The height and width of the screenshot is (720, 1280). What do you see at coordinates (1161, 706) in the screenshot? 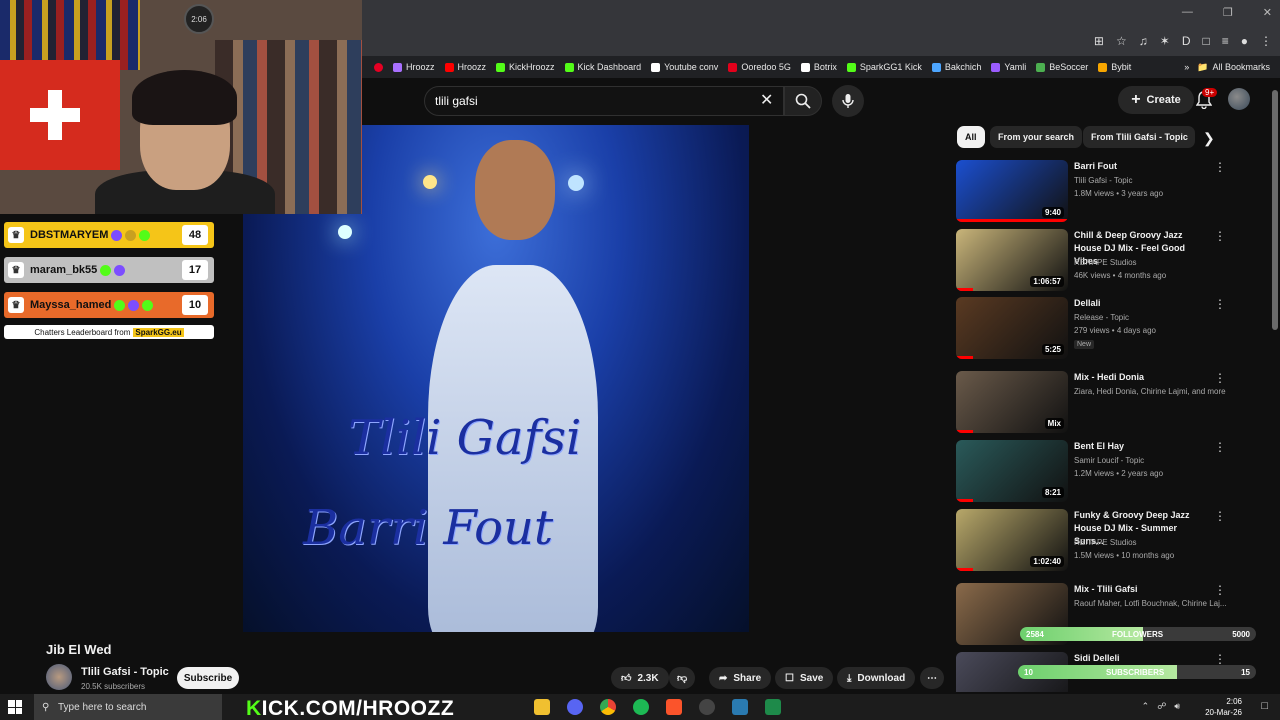
I see `network-icon: ☍` at bounding box center [1161, 706].